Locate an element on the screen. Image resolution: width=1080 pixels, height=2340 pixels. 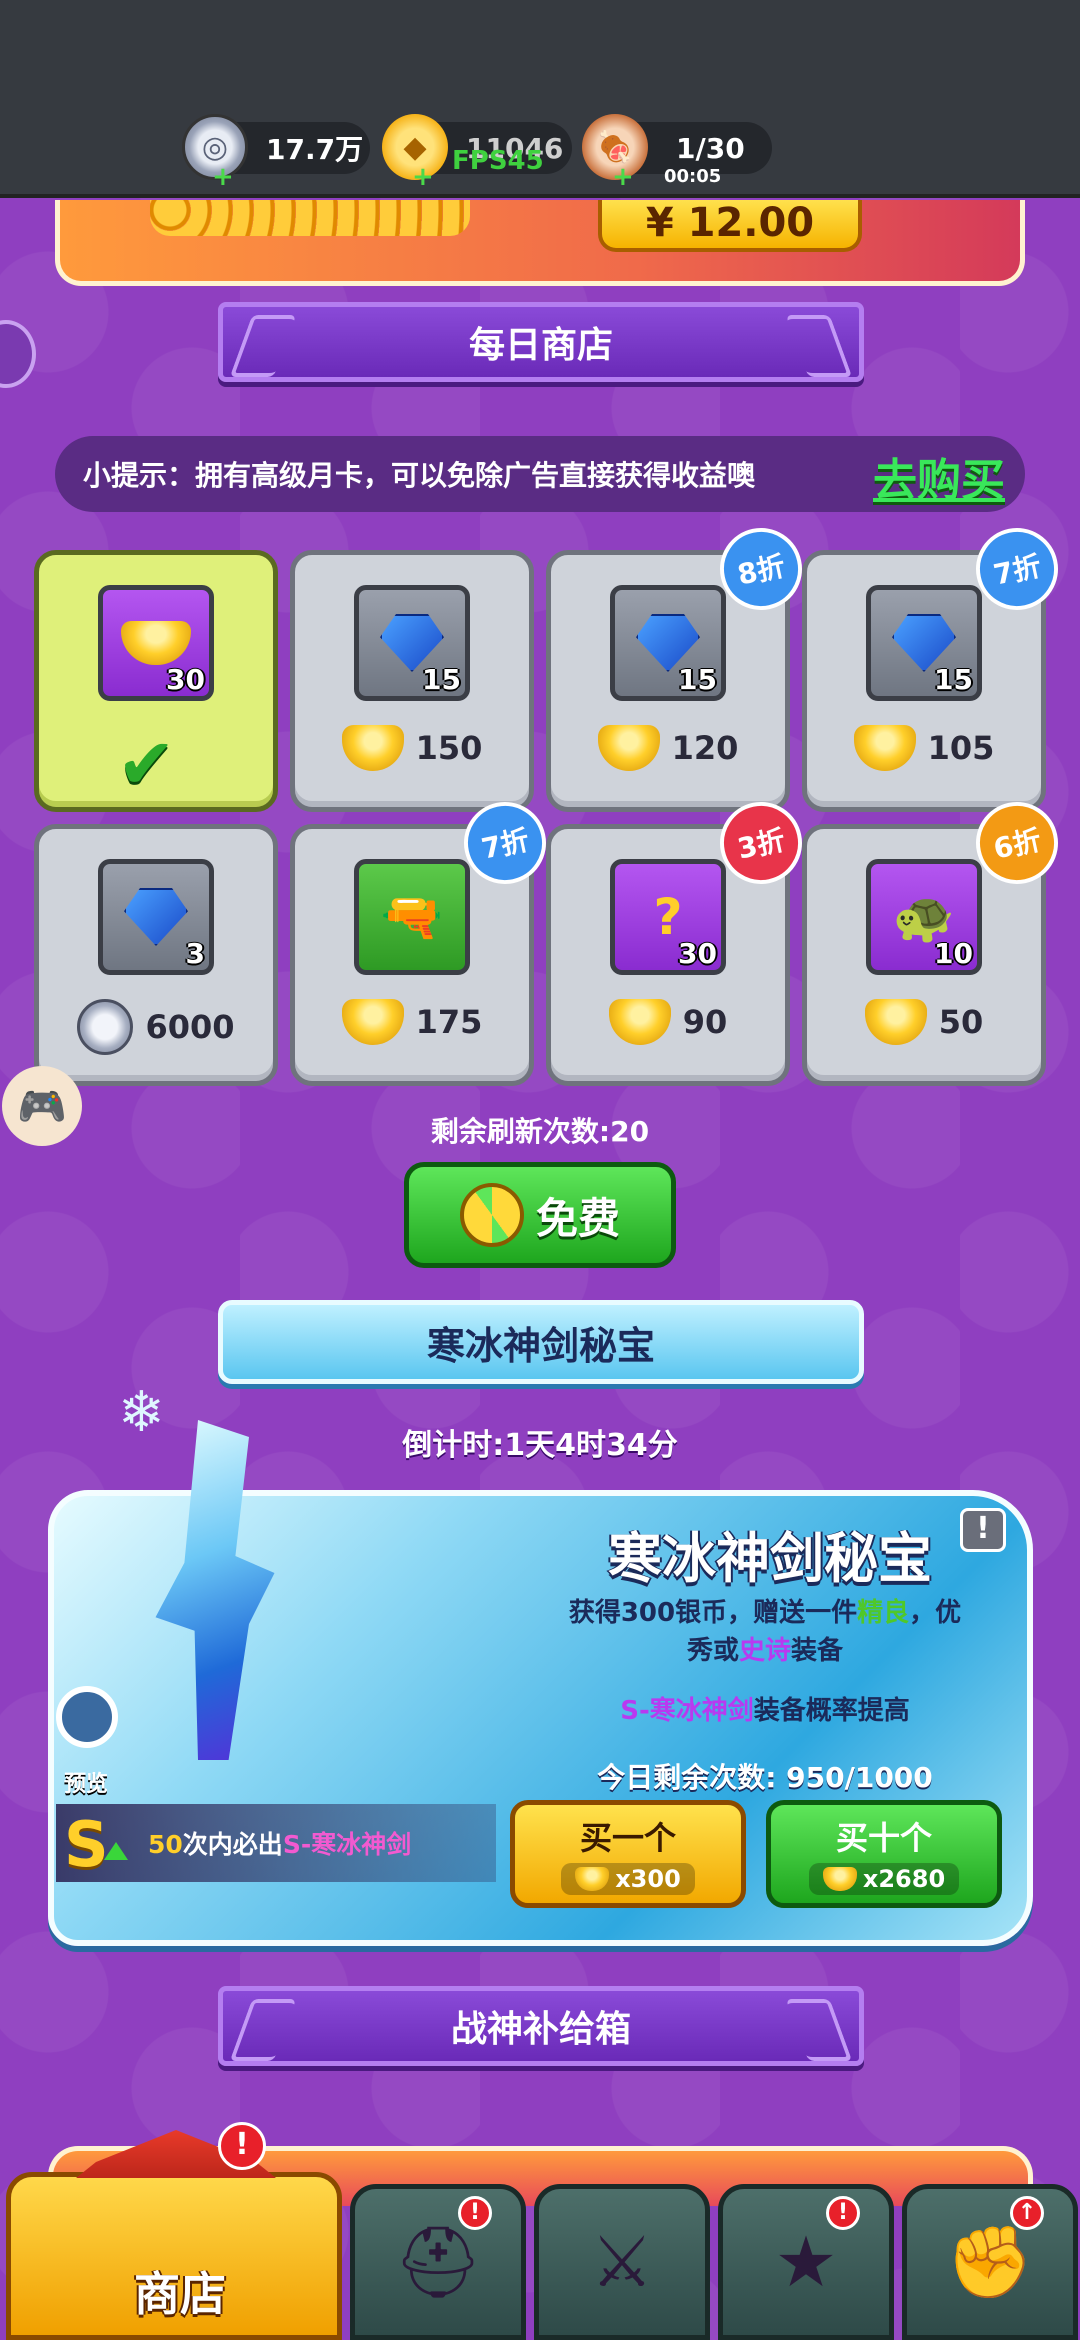
helmet-icon: ⛑ is located at coordinates (438, 2261).